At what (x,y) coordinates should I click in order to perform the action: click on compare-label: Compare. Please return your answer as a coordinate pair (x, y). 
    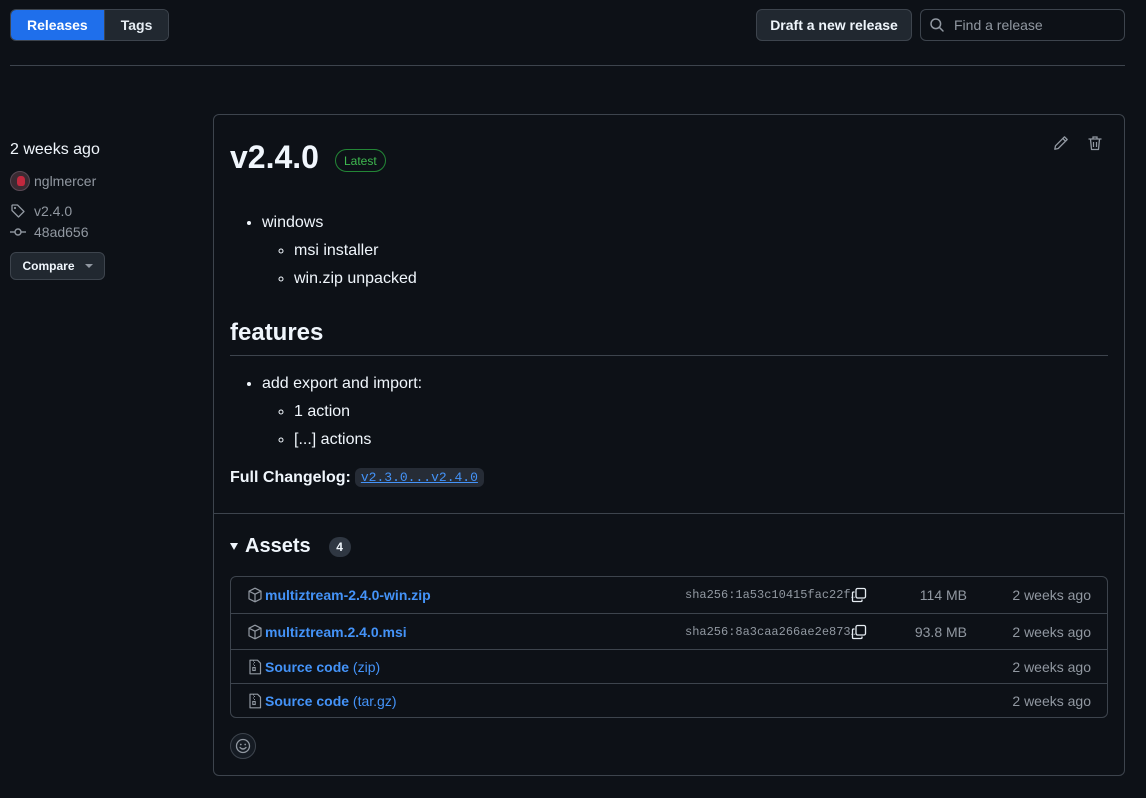
    Looking at the image, I should click on (48, 266).